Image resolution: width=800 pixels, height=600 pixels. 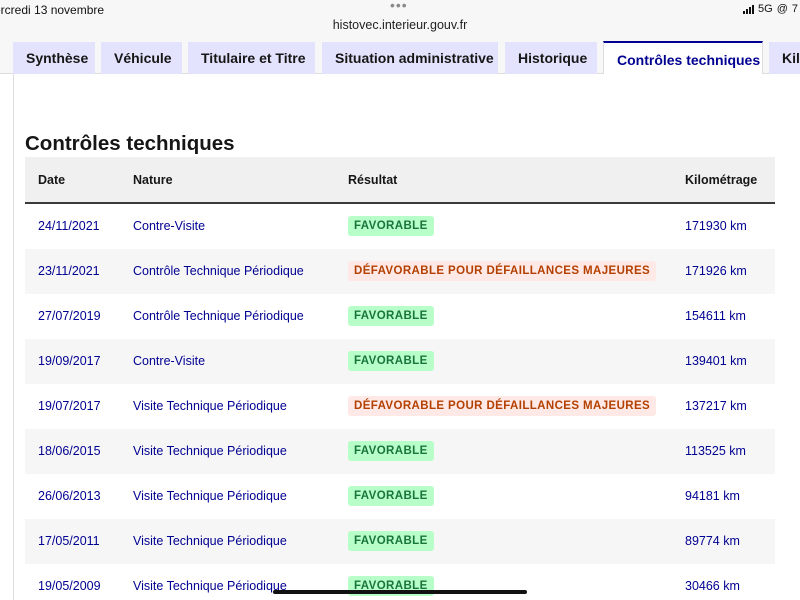 What do you see at coordinates (716, 361) in the screenshot?
I see `row-km: 139401 km` at bounding box center [716, 361].